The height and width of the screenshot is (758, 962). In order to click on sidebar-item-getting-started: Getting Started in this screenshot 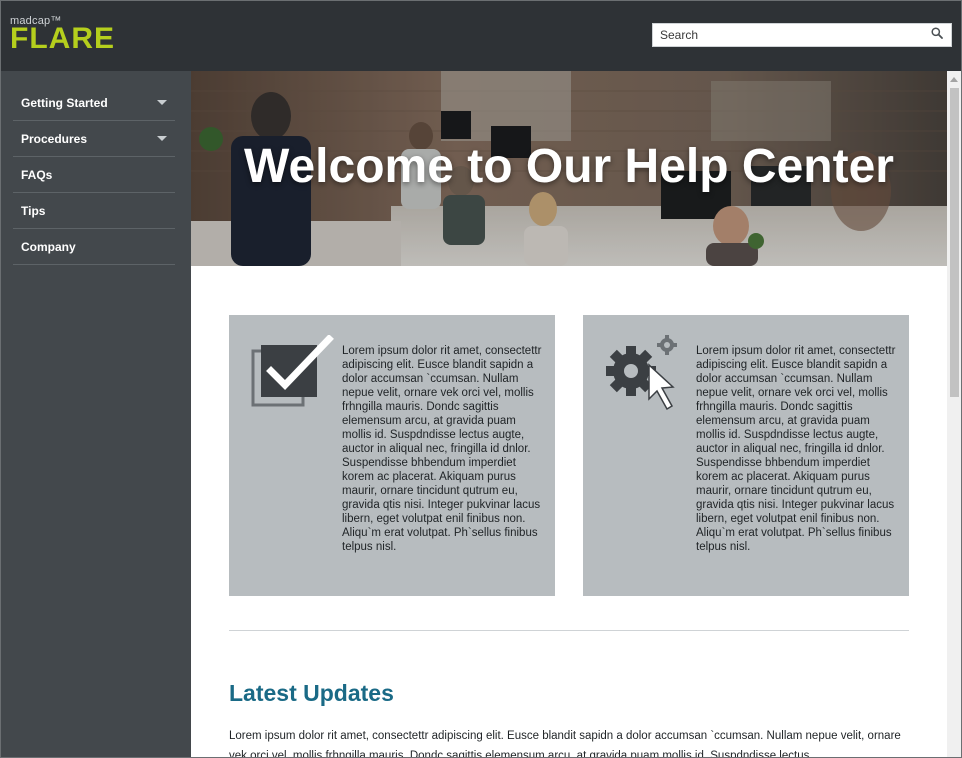, I will do `click(94, 103)`.